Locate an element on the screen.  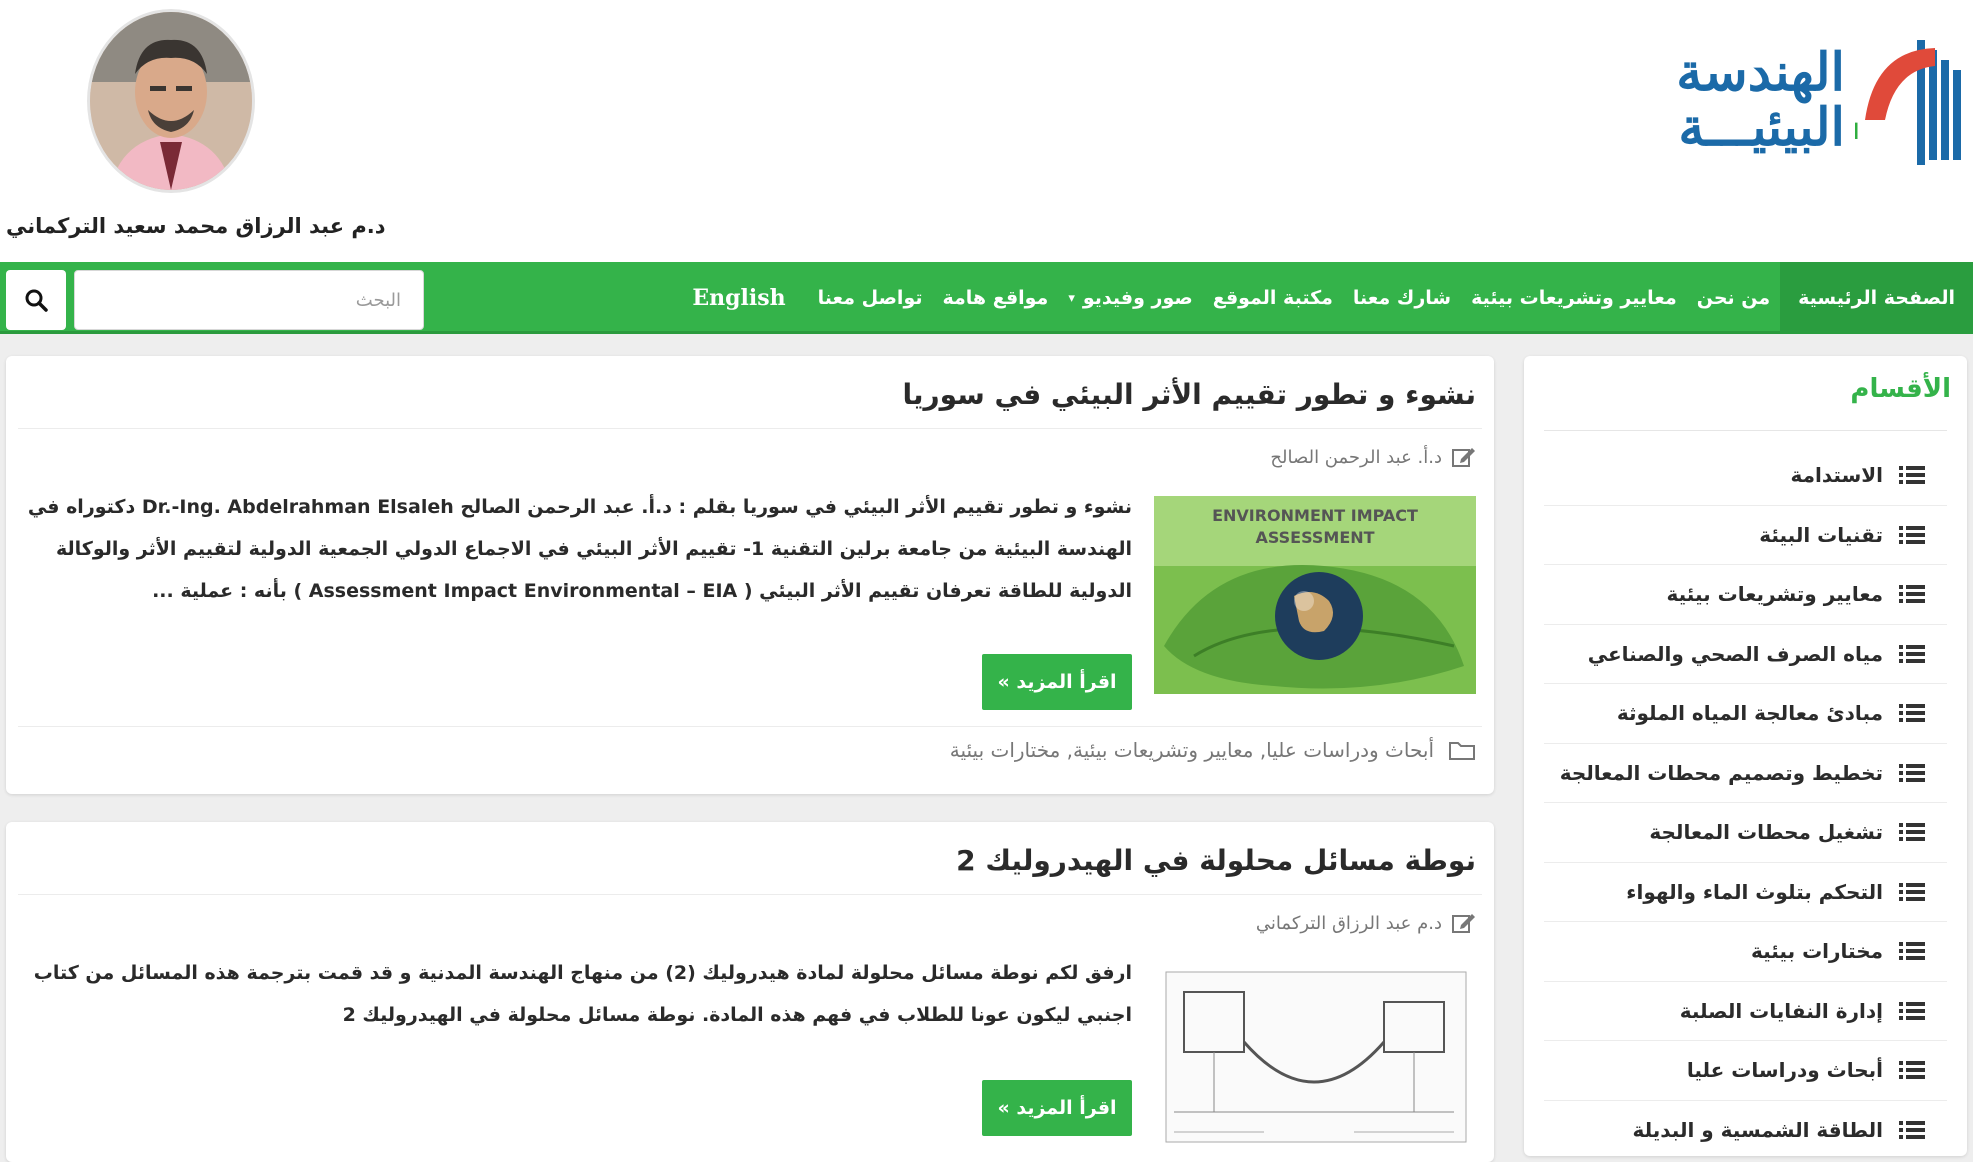
search-icon is located at coordinates (36, 300).